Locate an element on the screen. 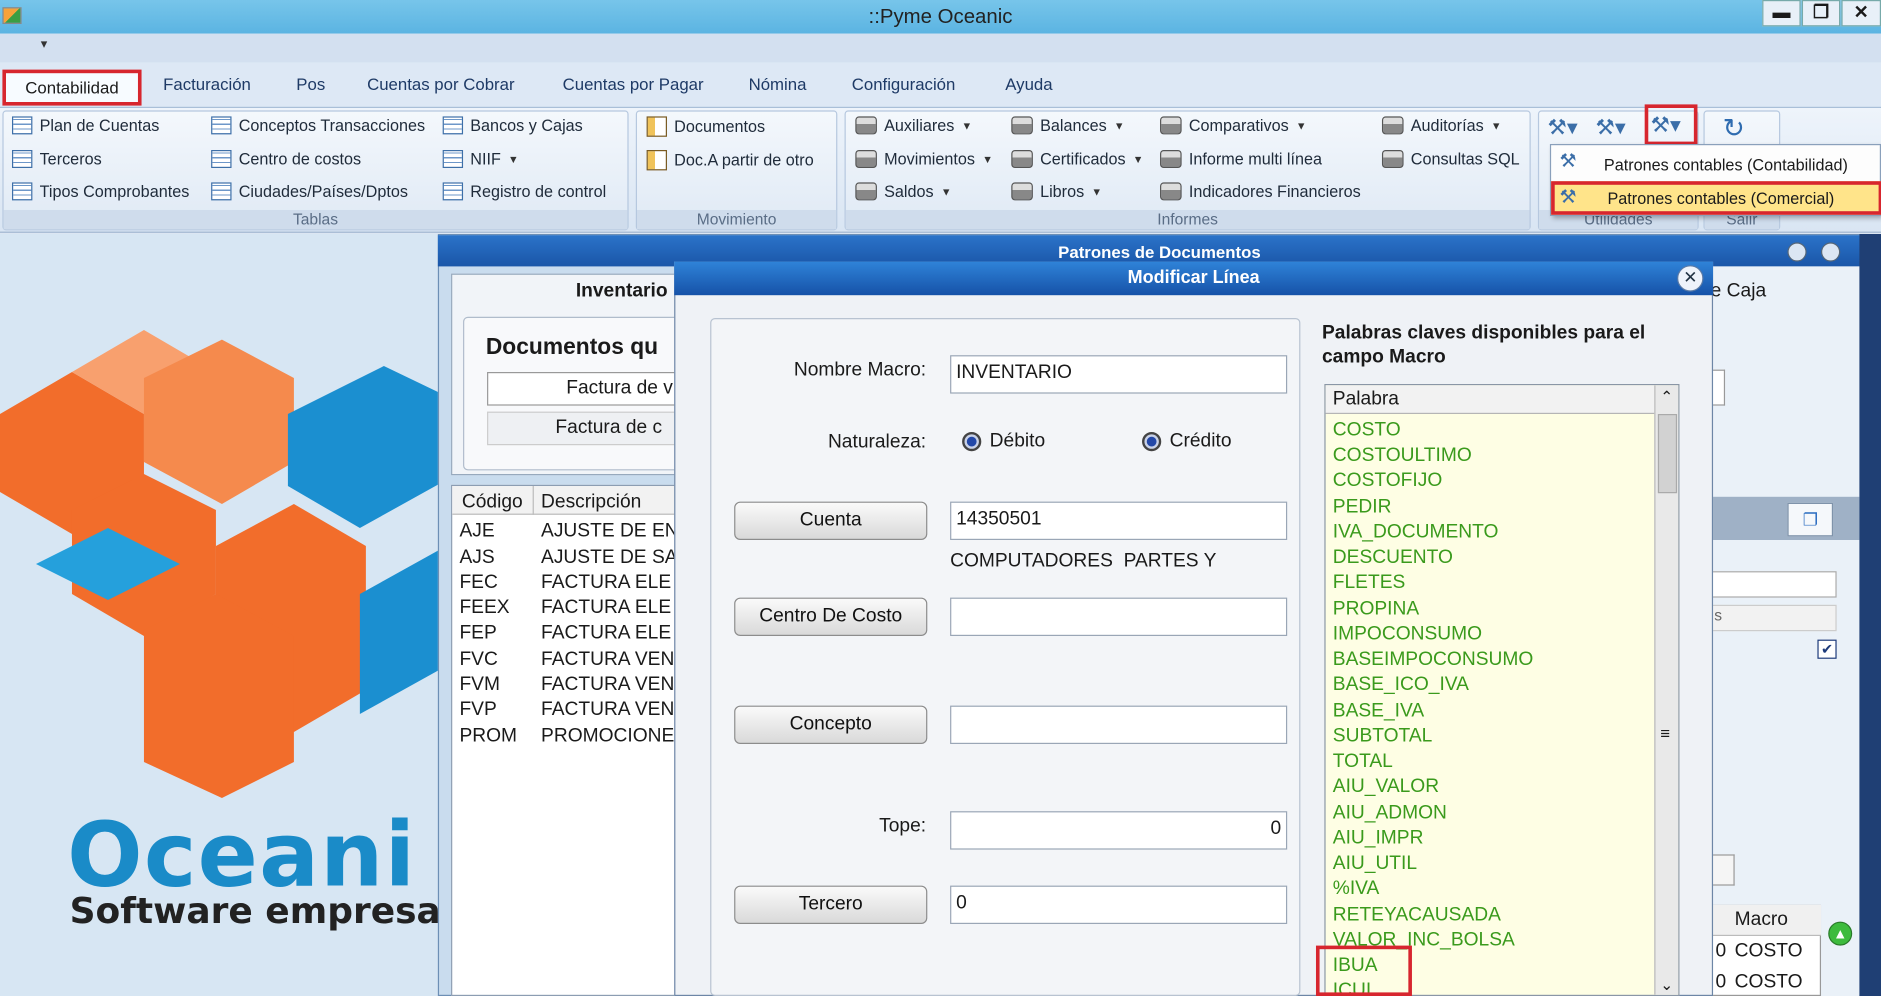  movimientos-button: Movimientos ▼ is located at coordinates (924, 159).